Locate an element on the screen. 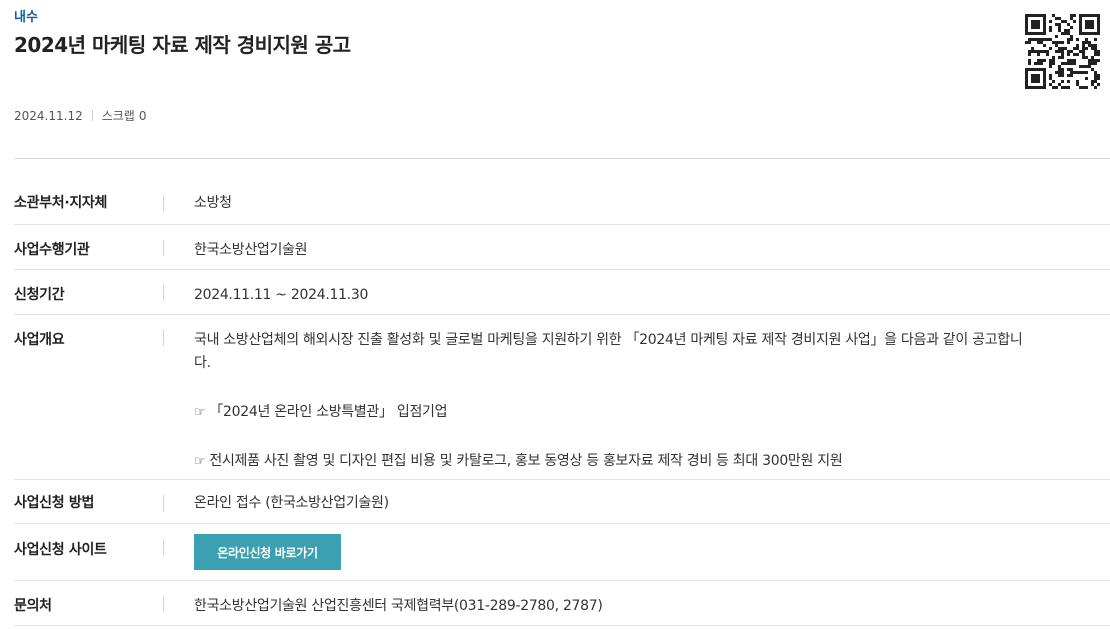 The width and height of the screenshot is (1110, 629). post-meta: 2024.11.12 스크랩 0 is located at coordinates (80, 115).